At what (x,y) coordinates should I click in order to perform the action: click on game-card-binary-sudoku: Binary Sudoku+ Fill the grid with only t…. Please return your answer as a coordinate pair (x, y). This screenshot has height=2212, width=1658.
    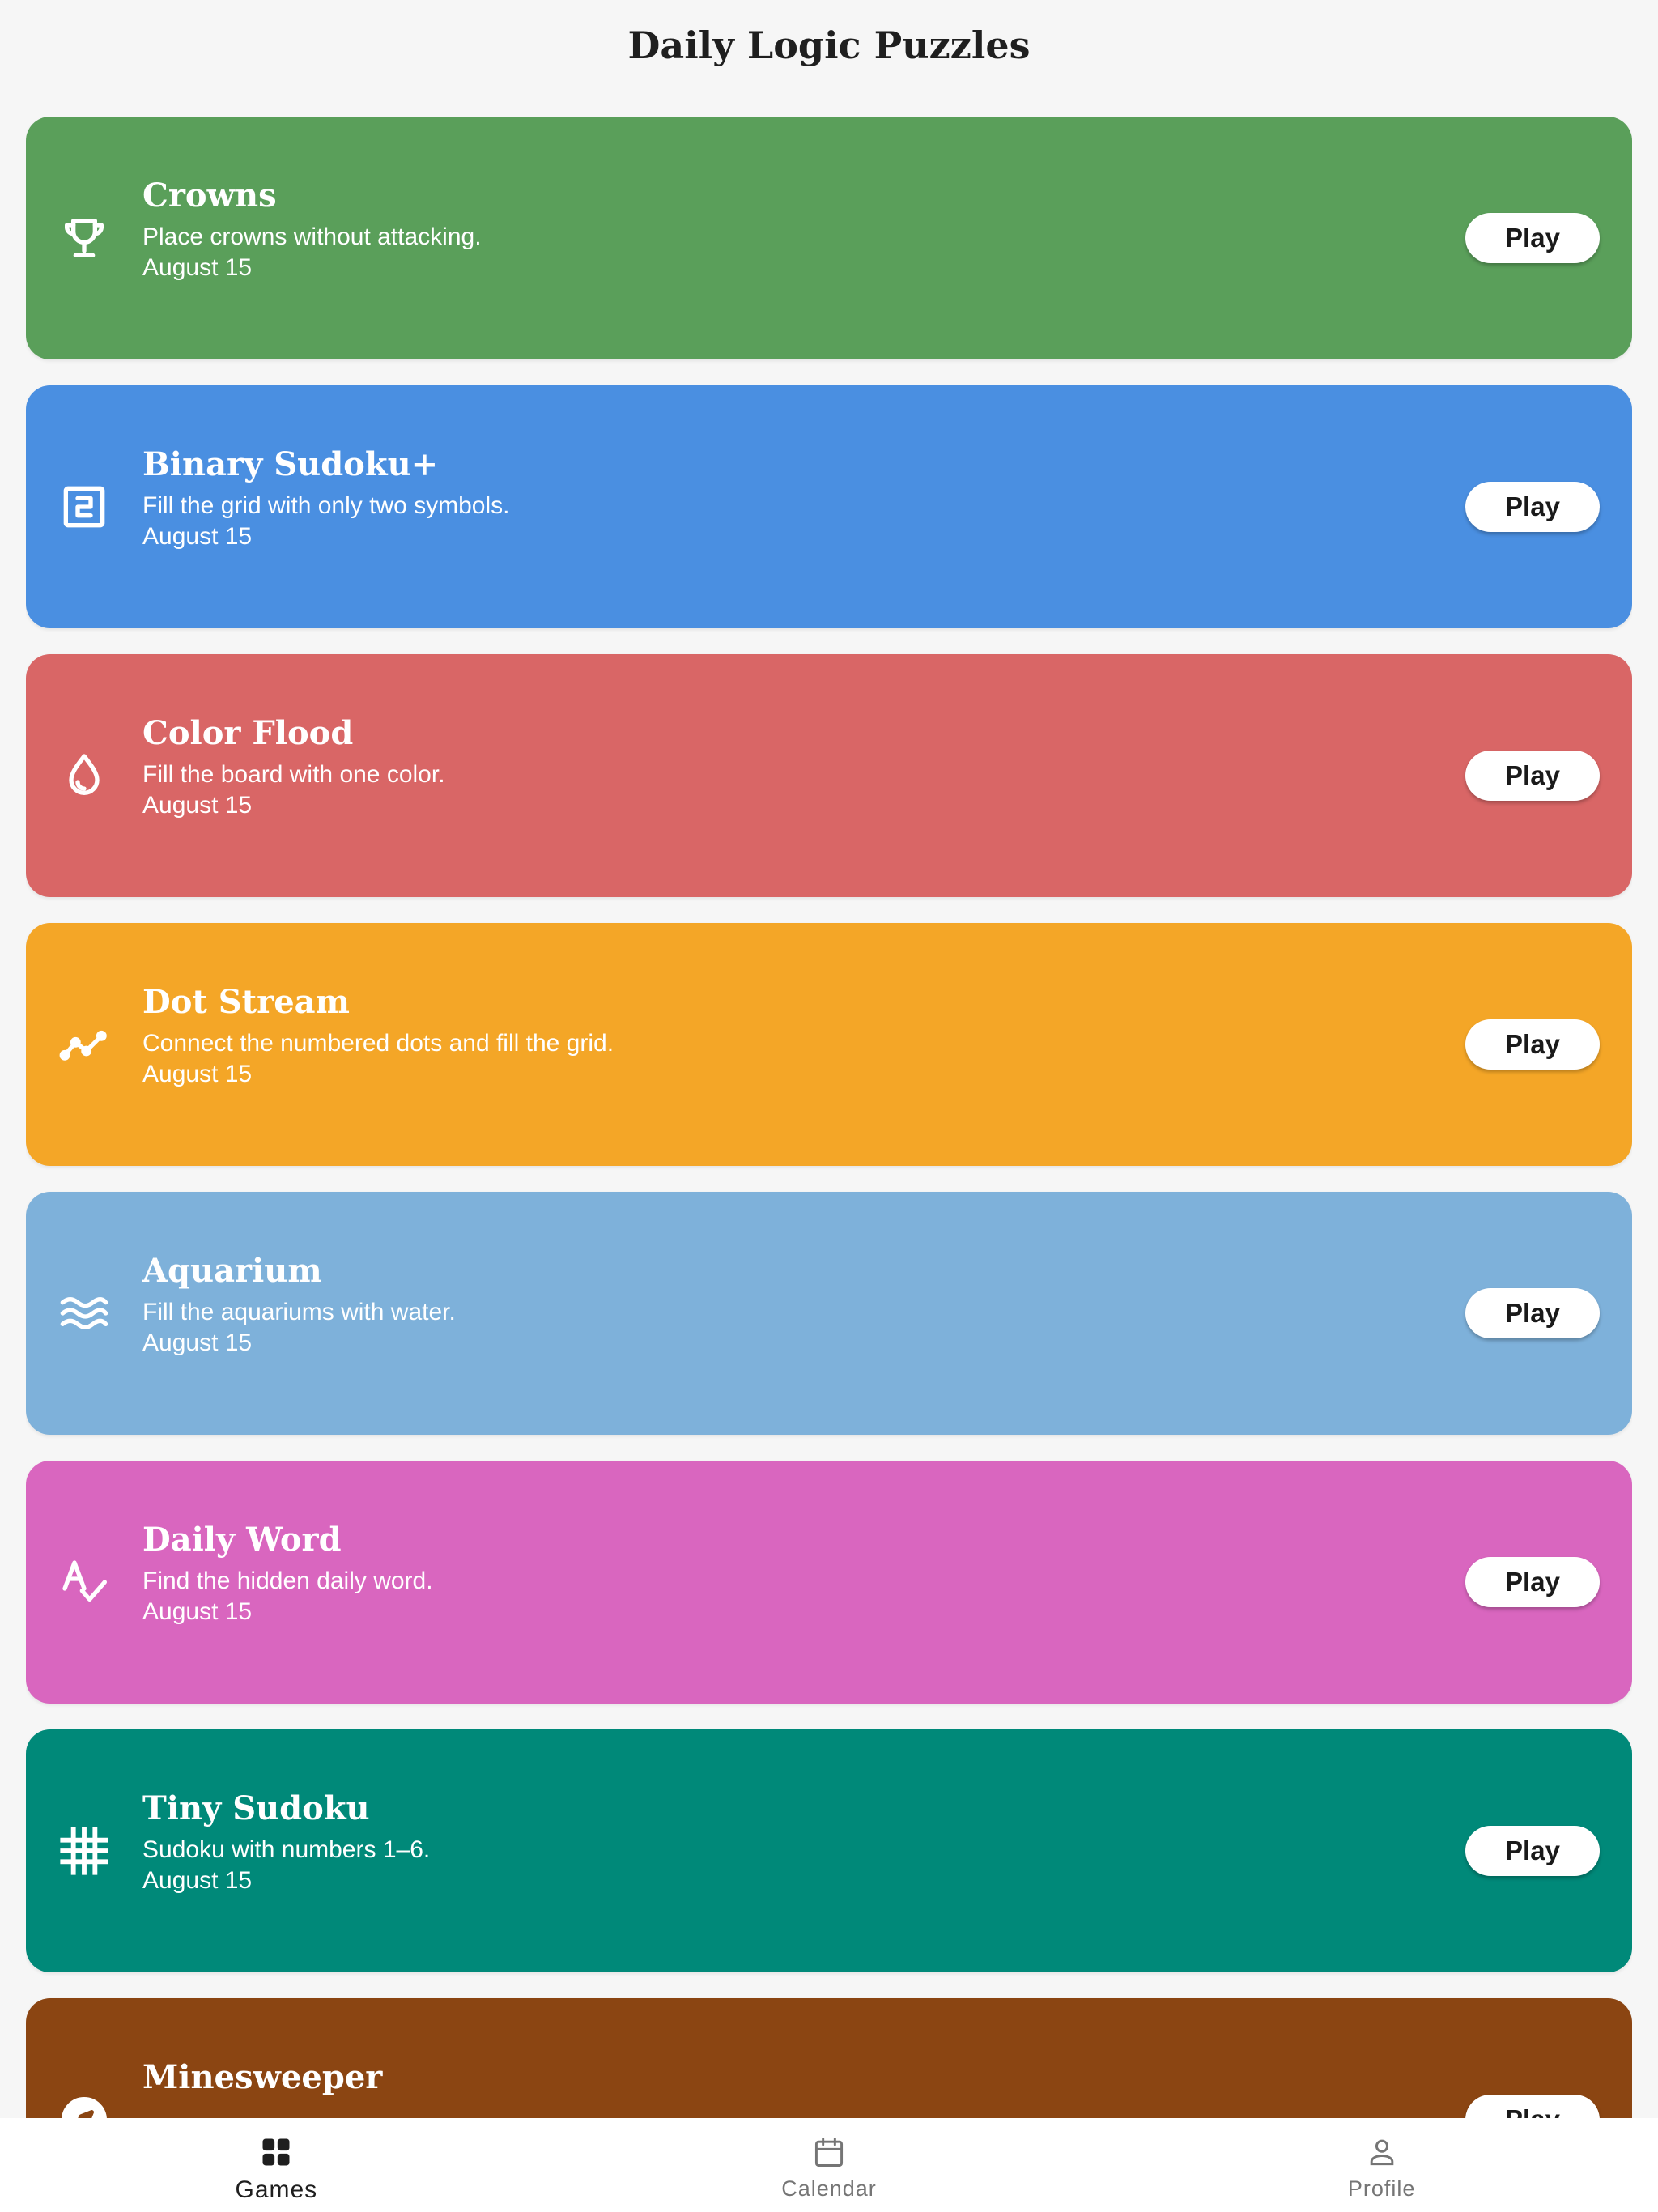
    Looking at the image, I should click on (829, 506).